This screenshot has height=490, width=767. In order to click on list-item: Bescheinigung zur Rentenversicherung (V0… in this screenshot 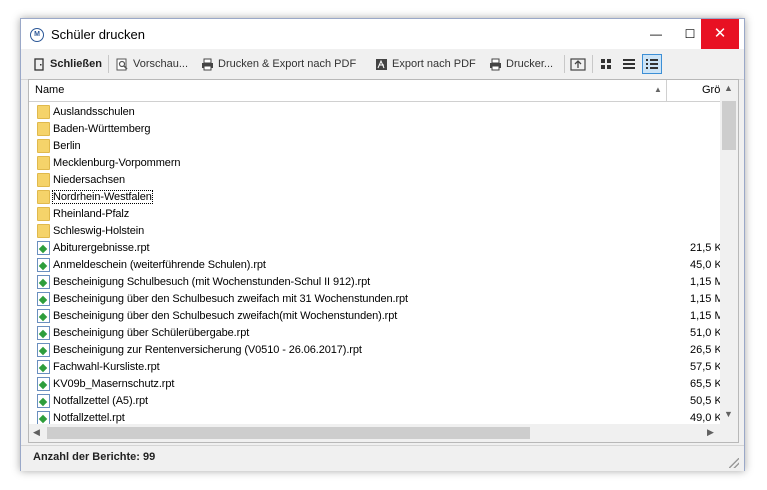, I will do `click(375, 350)`.